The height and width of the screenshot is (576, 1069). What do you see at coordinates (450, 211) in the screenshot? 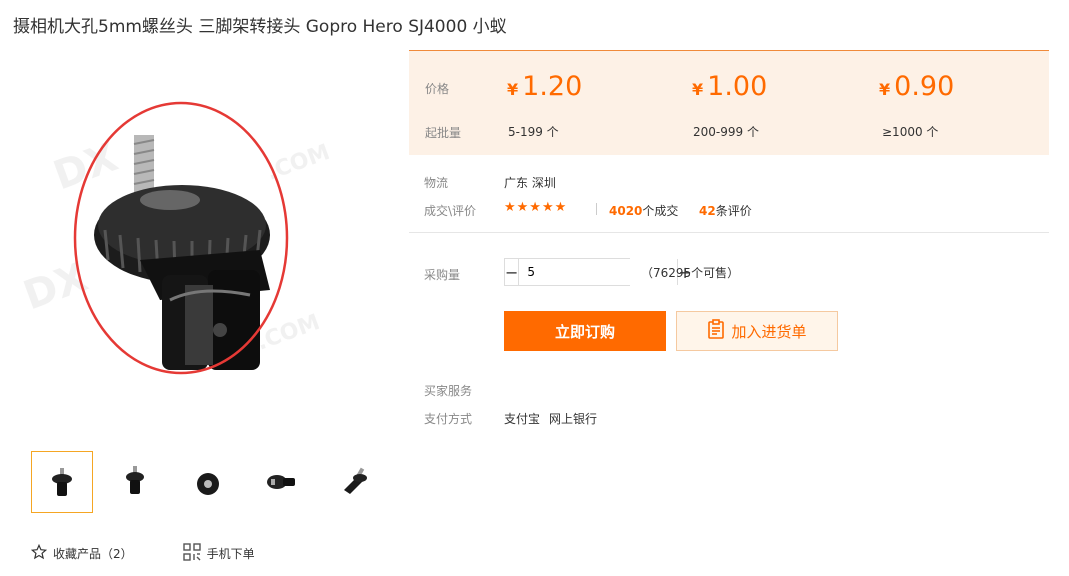
I see `deals-label: 成交\评价` at bounding box center [450, 211].